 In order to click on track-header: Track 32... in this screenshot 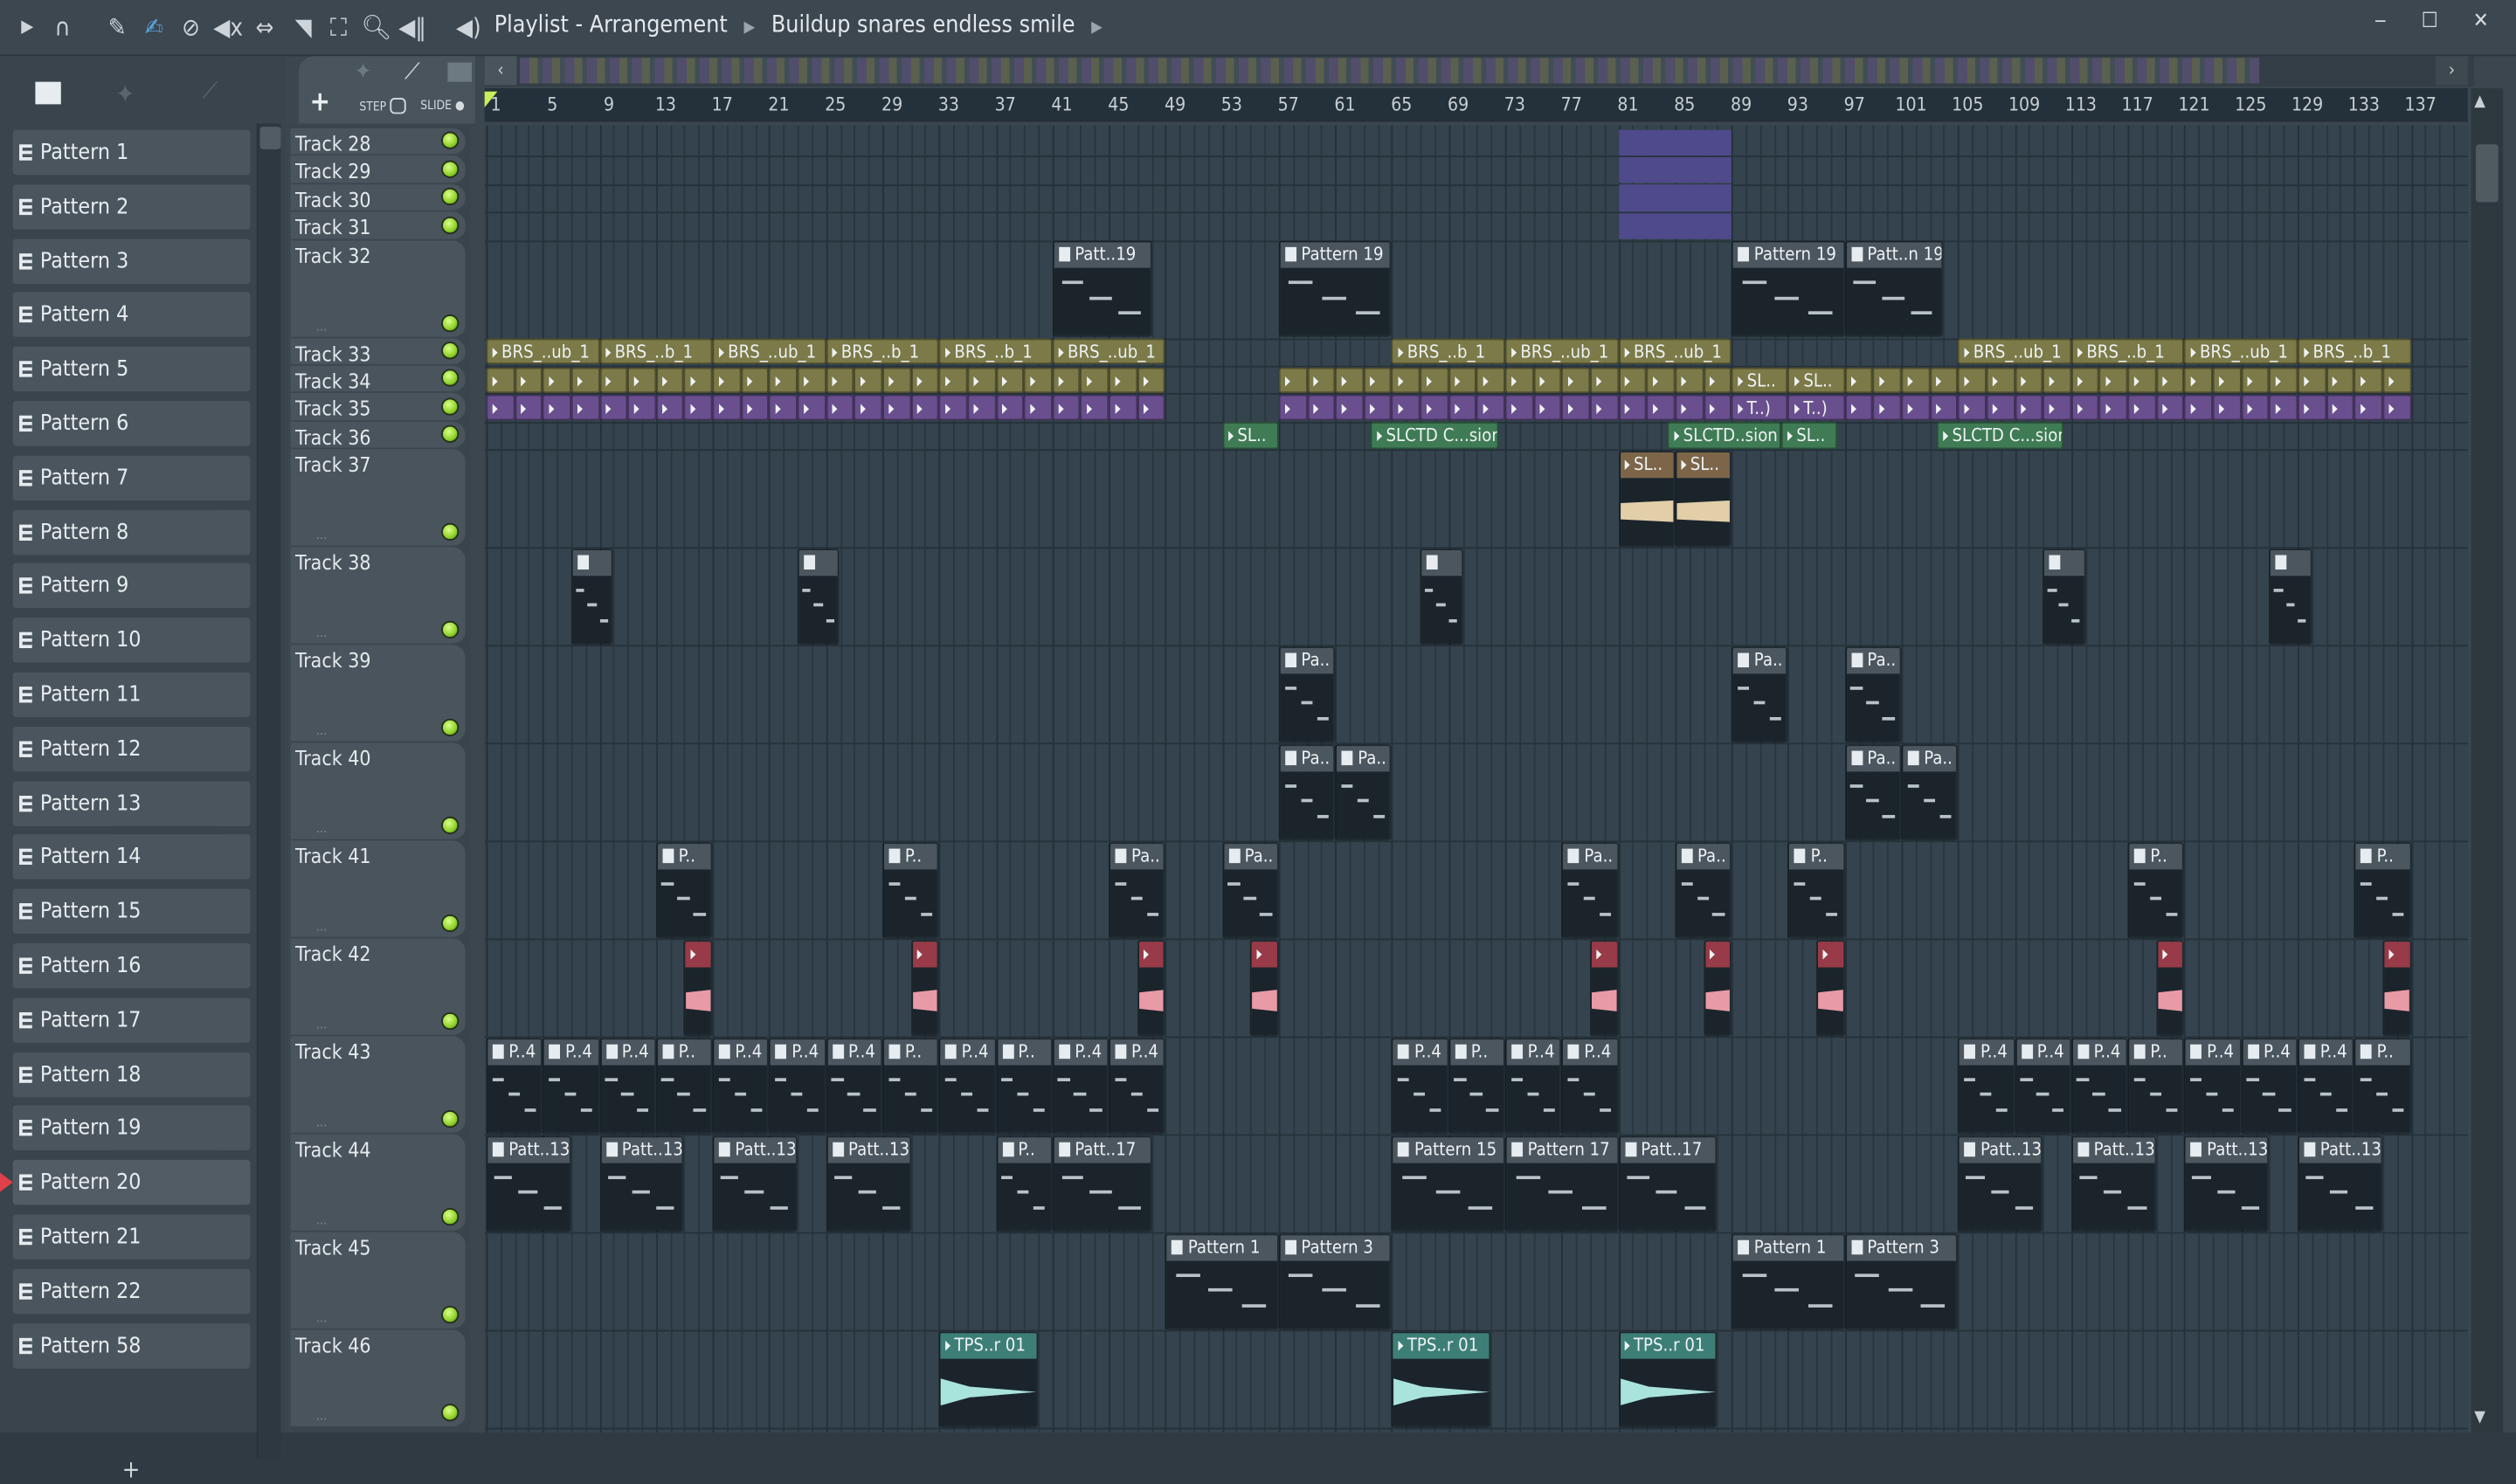, I will do `click(377, 289)`.